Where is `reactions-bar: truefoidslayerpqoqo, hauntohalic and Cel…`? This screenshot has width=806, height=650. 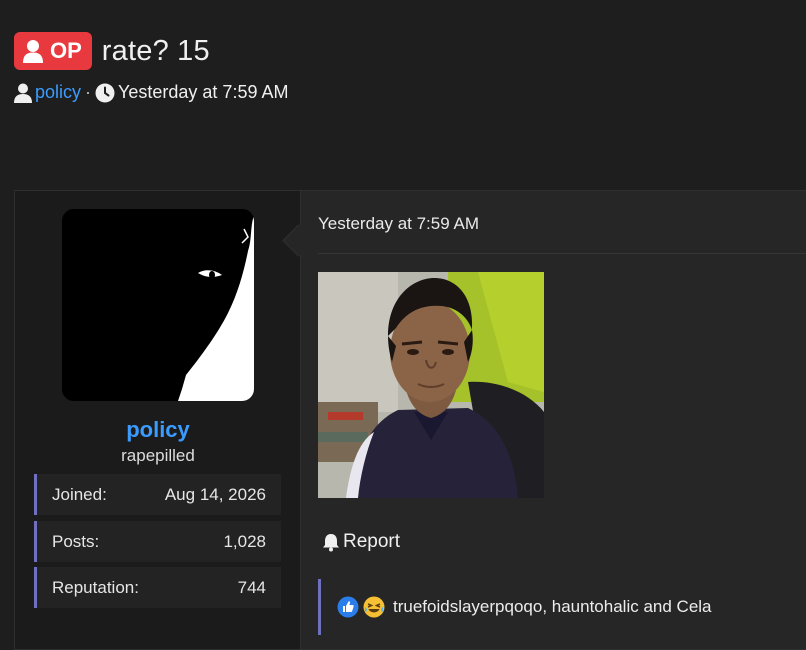
reactions-bar: truefoidslayerpqoqo, hauntohalic and Cel… is located at coordinates (562, 607).